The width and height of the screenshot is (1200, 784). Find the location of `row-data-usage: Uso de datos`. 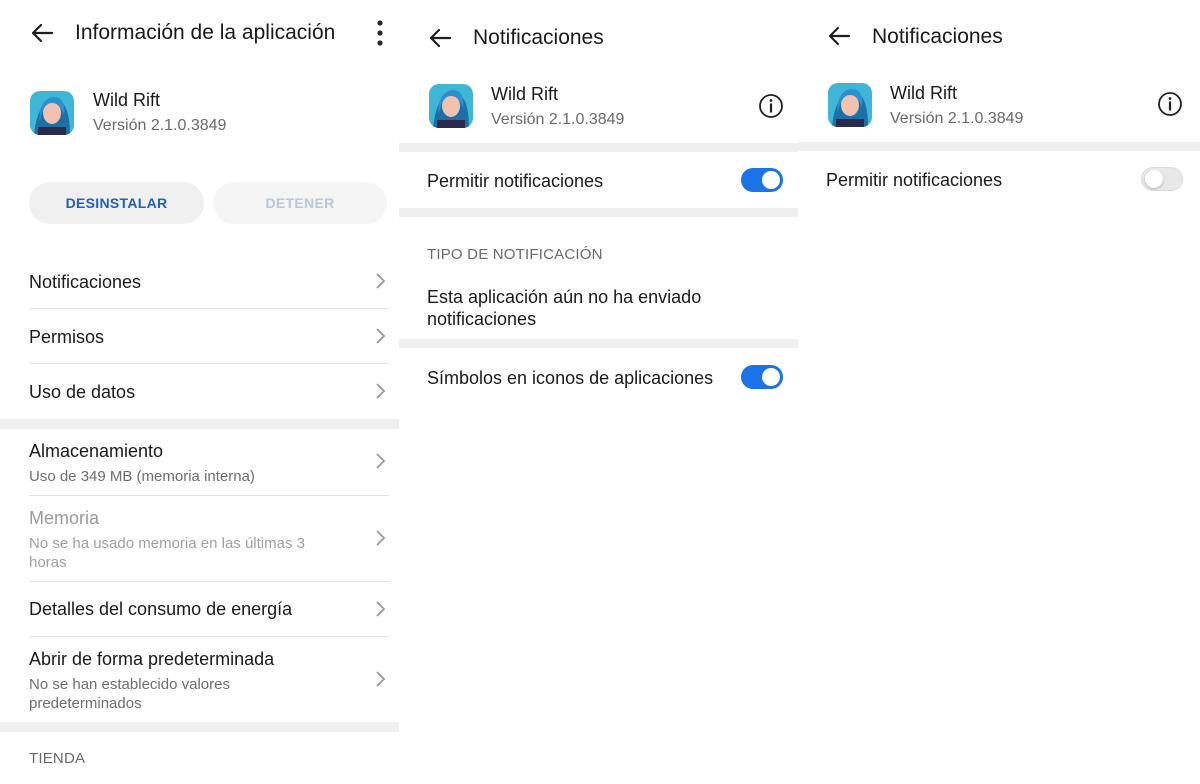

row-data-usage: Uso de datos is located at coordinates (199, 391).